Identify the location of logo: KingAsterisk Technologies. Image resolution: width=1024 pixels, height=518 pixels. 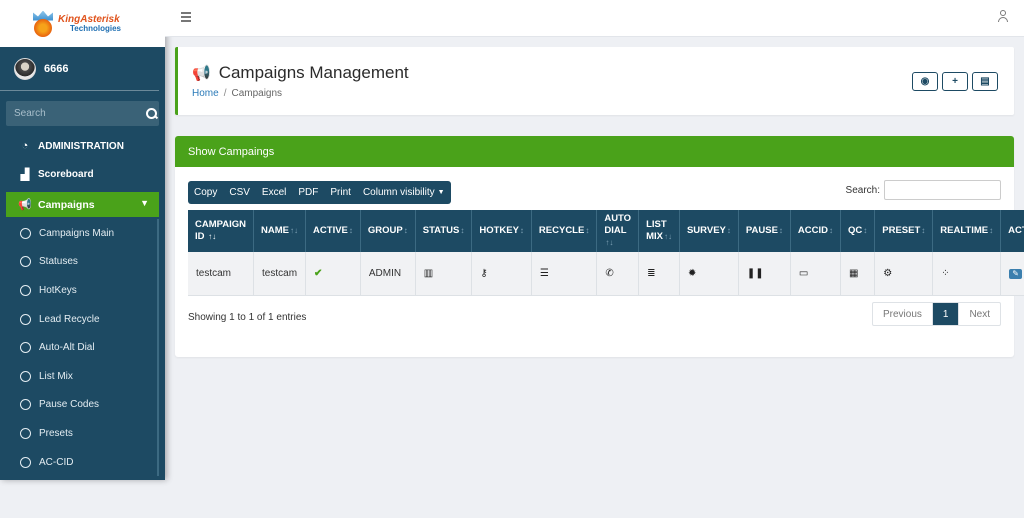
(82, 23).